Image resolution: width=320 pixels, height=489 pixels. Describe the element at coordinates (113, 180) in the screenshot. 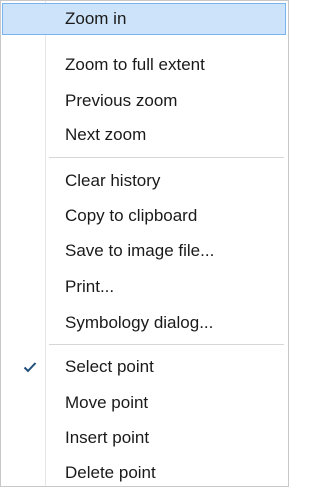

I see `menu-item-label: Clear history` at that location.